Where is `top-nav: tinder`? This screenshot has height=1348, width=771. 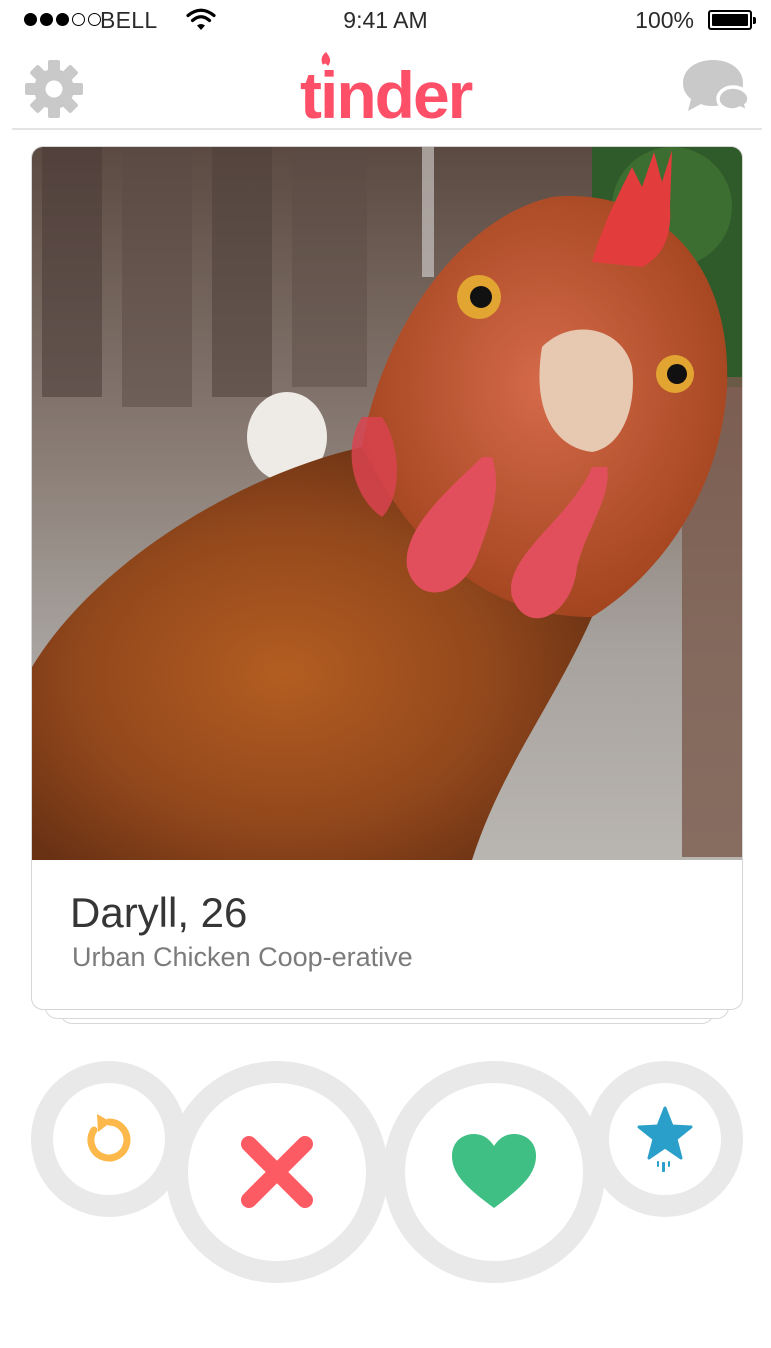
top-nav: tinder is located at coordinates (385, 85).